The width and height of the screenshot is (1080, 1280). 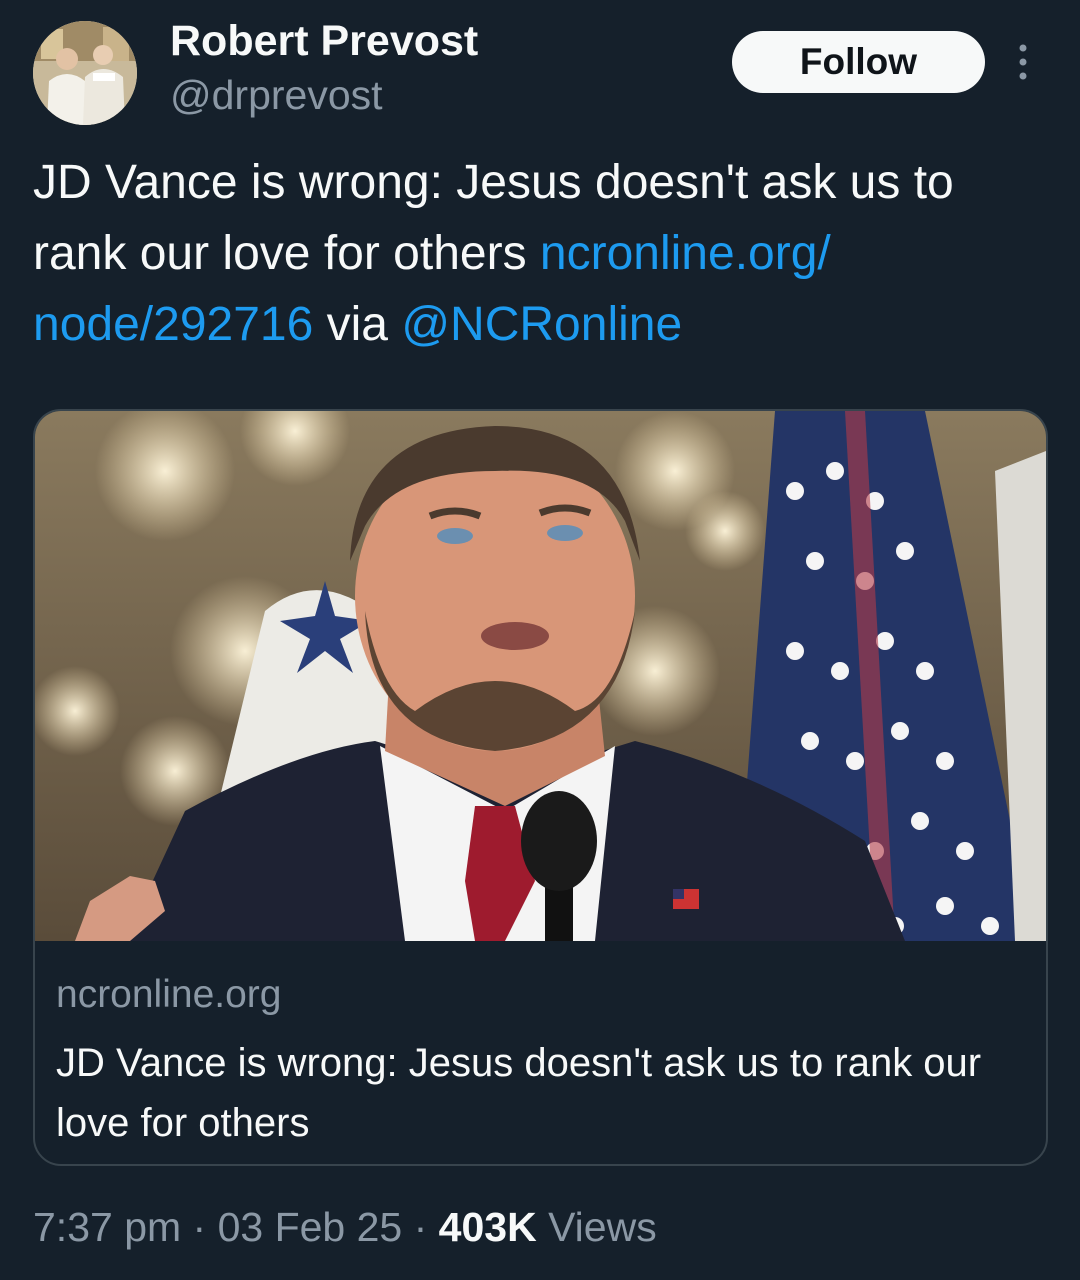 I want to click on tweet-text-via: via, so click(x=357, y=324).